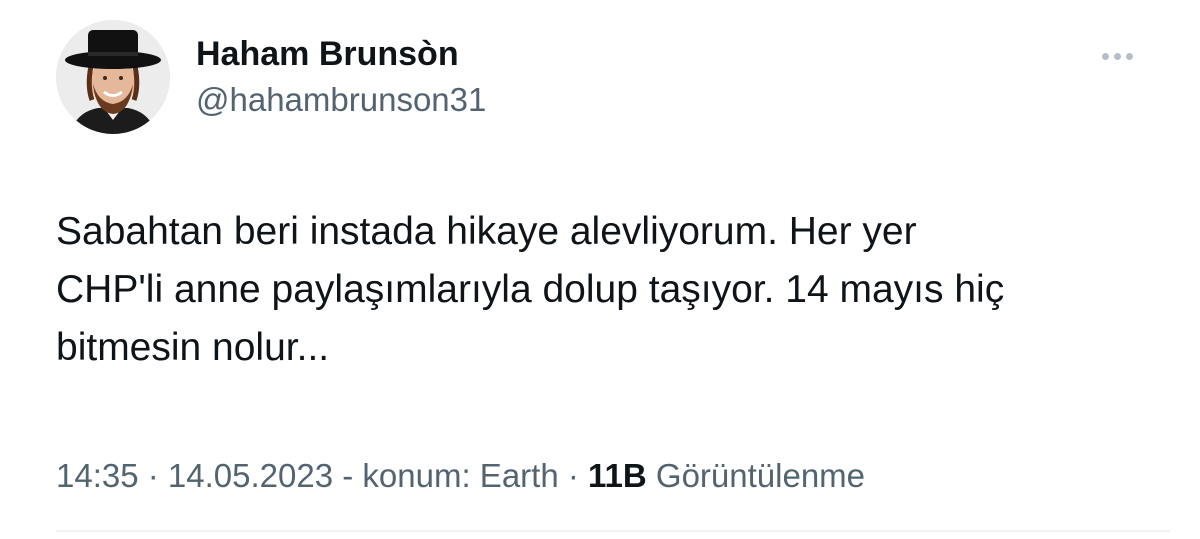  Describe the element at coordinates (327, 54) in the screenshot. I see `display-name: Haham Brunsòn` at that location.